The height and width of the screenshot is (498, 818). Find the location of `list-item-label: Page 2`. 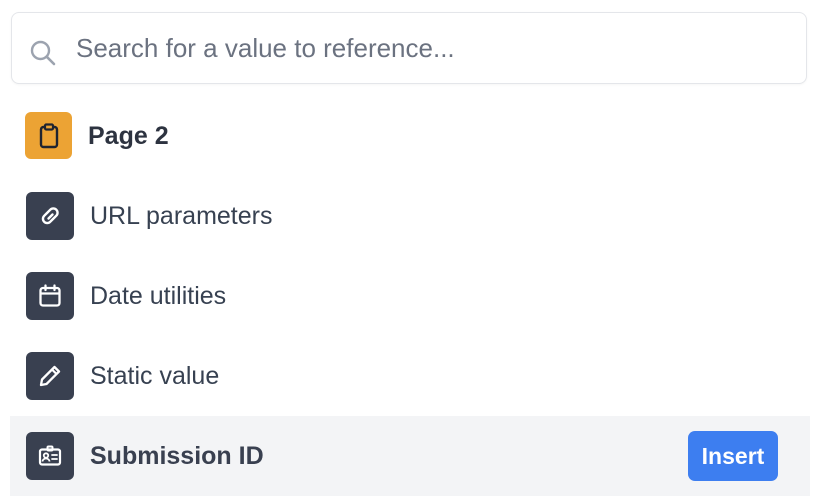

list-item-label: Page 2 is located at coordinates (128, 136).